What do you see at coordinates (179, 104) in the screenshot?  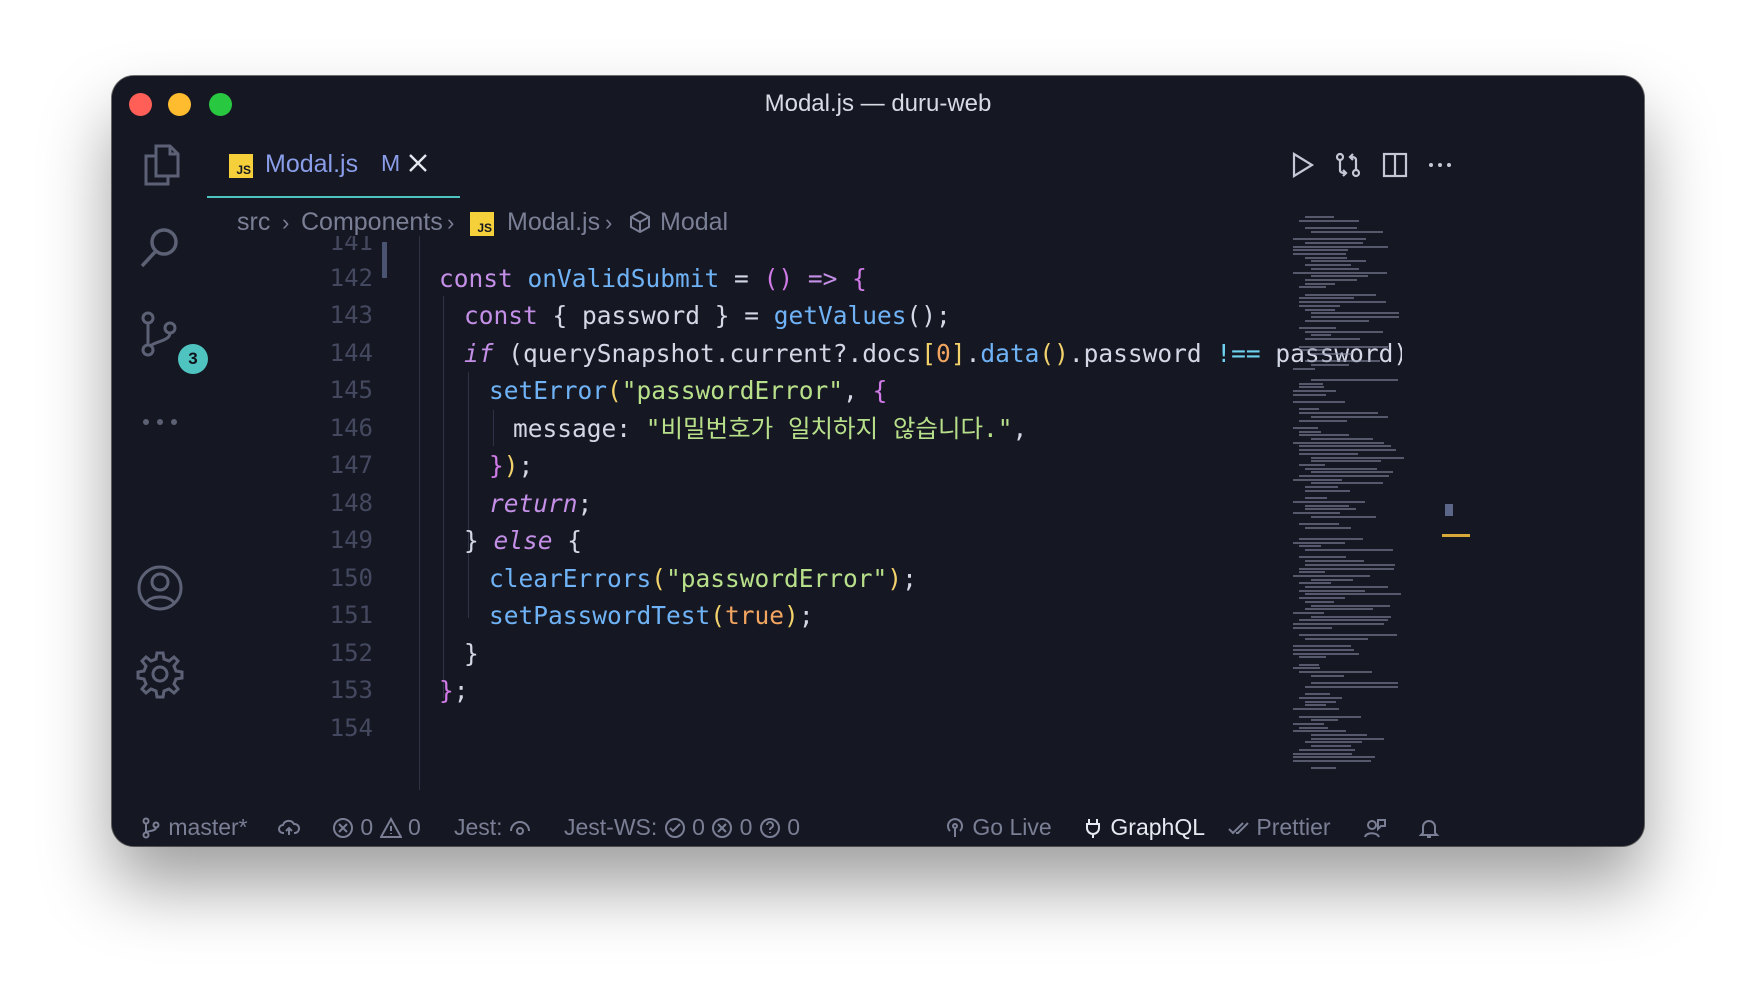 I see `minimize-window-button` at bounding box center [179, 104].